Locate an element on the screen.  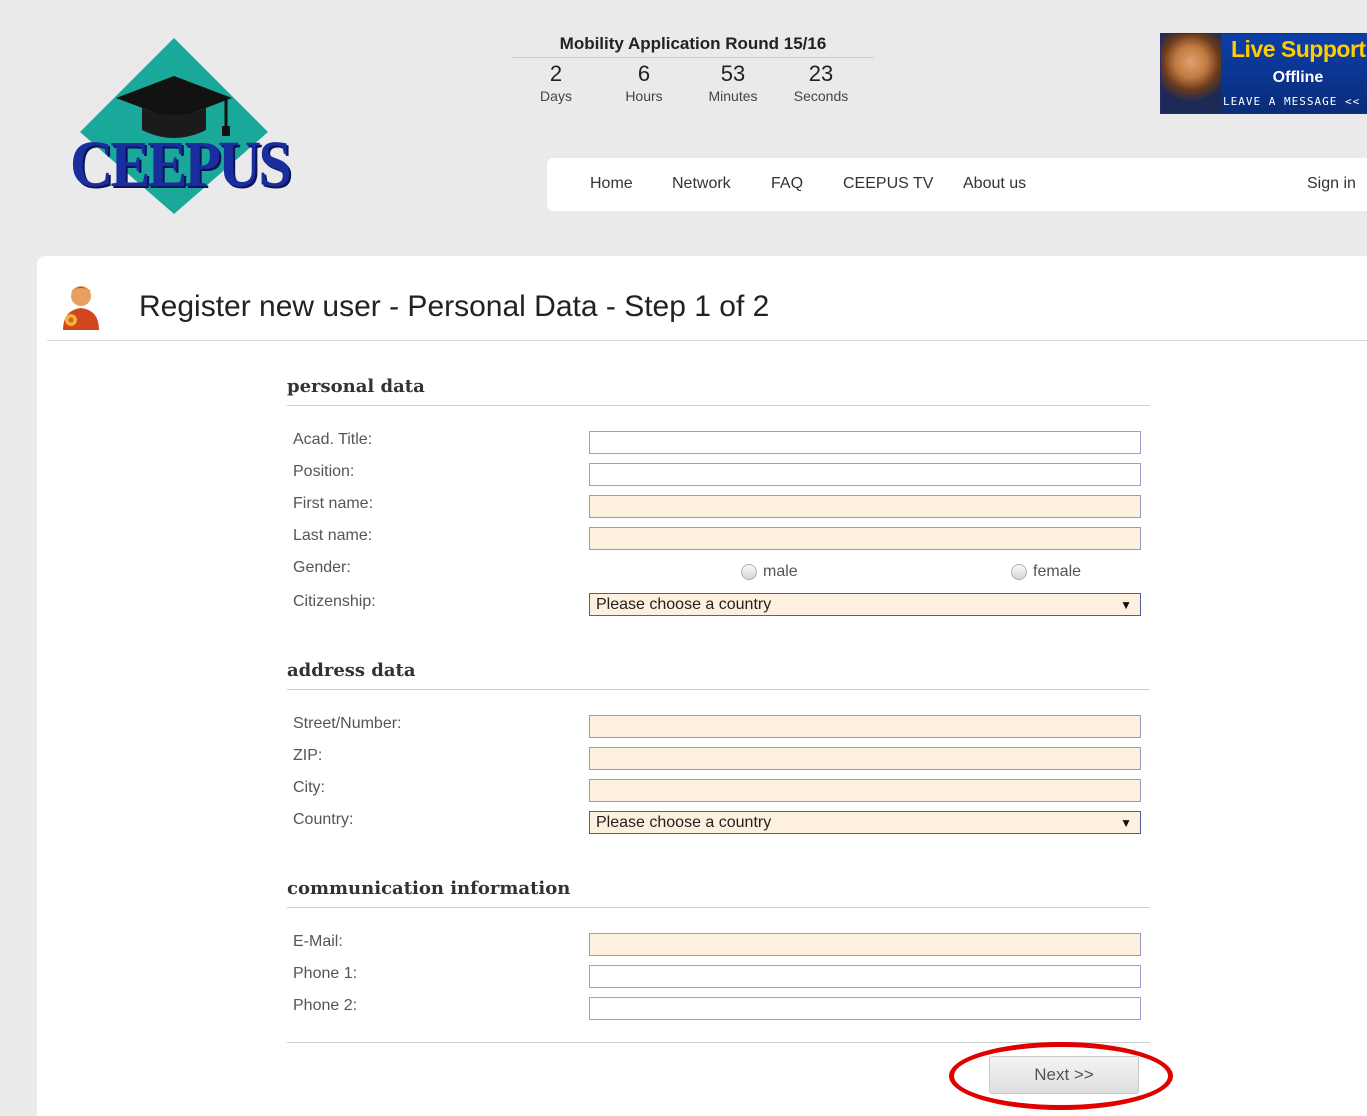
city-field is located at coordinates (865, 790).